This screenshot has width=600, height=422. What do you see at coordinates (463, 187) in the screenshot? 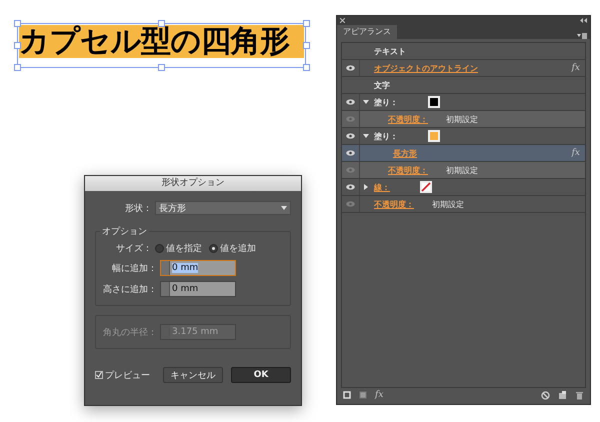
I see `appearance-row: 線：` at bounding box center [463, 187].